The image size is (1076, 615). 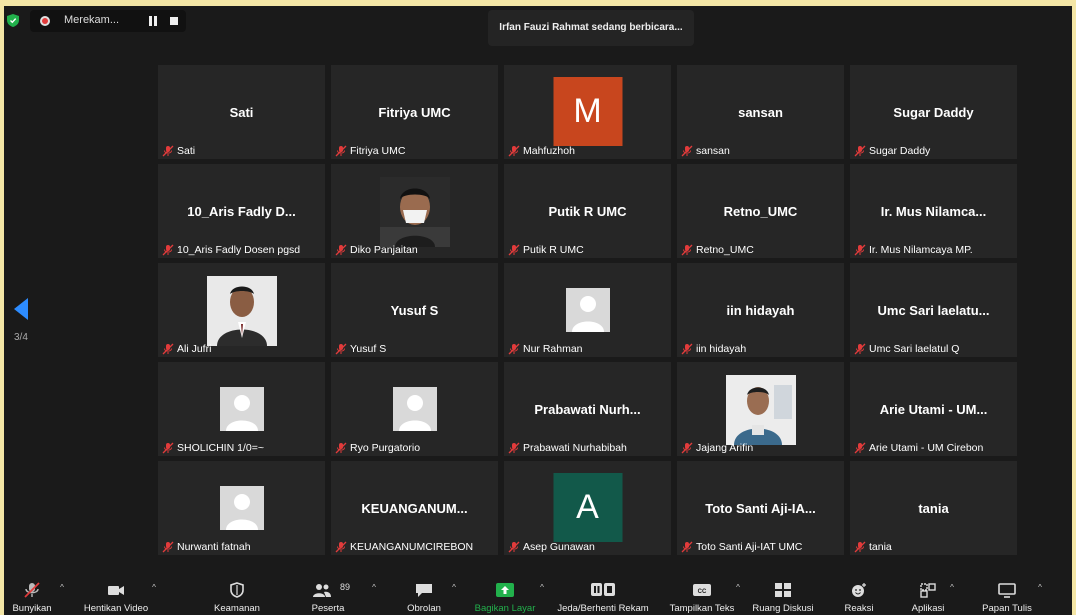 I want to click on participant-tile: A Asep Gunawan, so click(x=587, y=508).